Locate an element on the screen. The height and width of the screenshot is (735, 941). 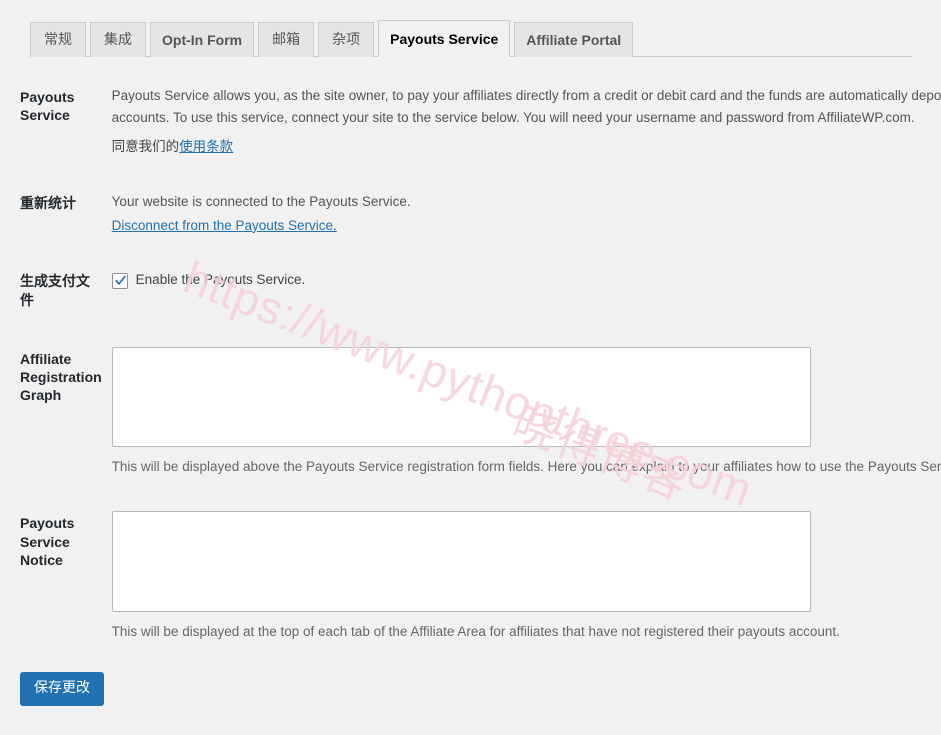
disconnect-line: Disconnect from the Payouts Service. is located at coordinates (526, 226).